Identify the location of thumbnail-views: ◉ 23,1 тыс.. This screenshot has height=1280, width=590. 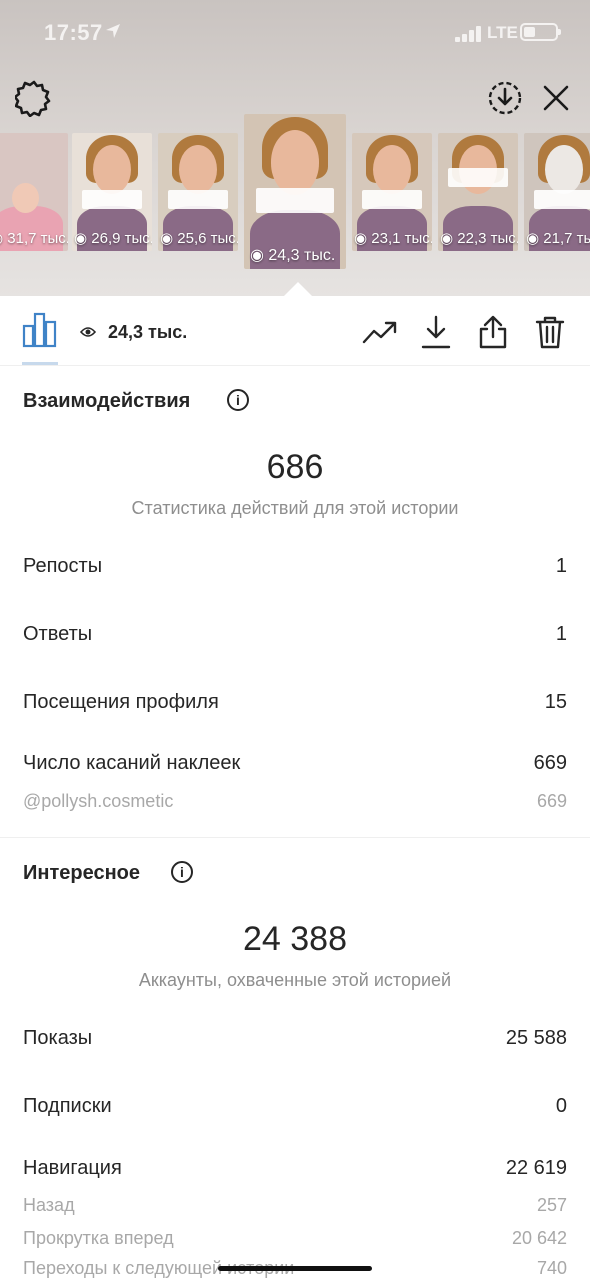
(393, 238).